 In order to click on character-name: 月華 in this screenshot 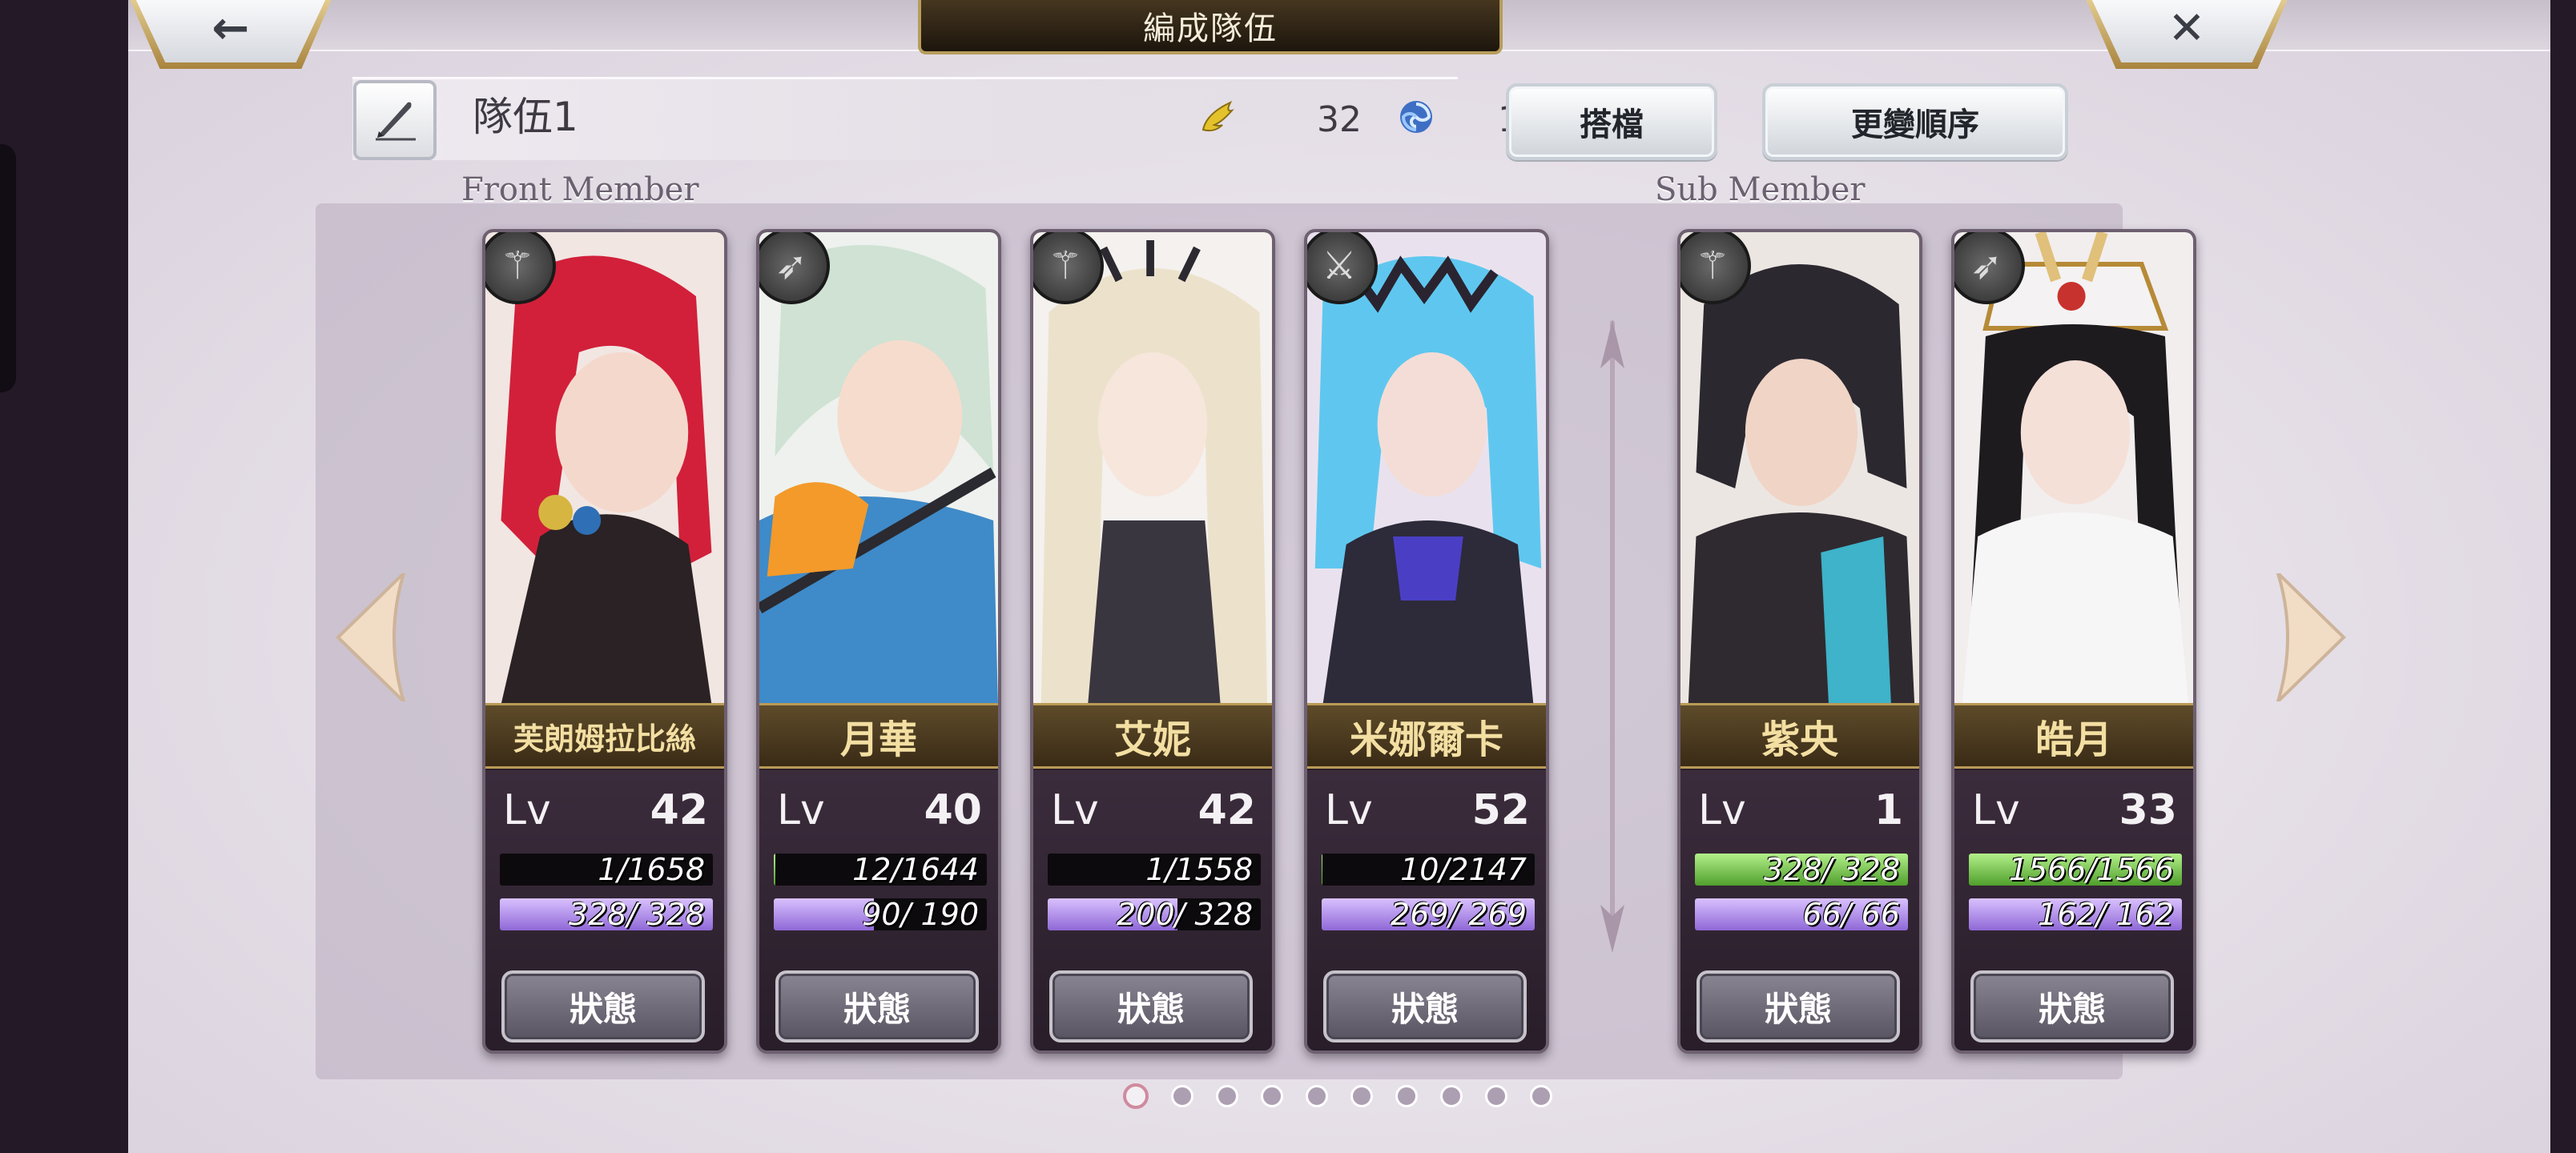, I will do `click(878, 740)`.